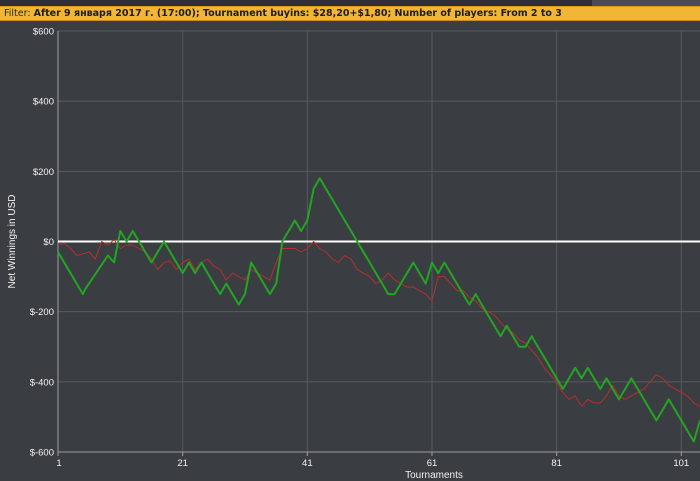  I want to click on filter-label: Filter:, so click(17, 13).